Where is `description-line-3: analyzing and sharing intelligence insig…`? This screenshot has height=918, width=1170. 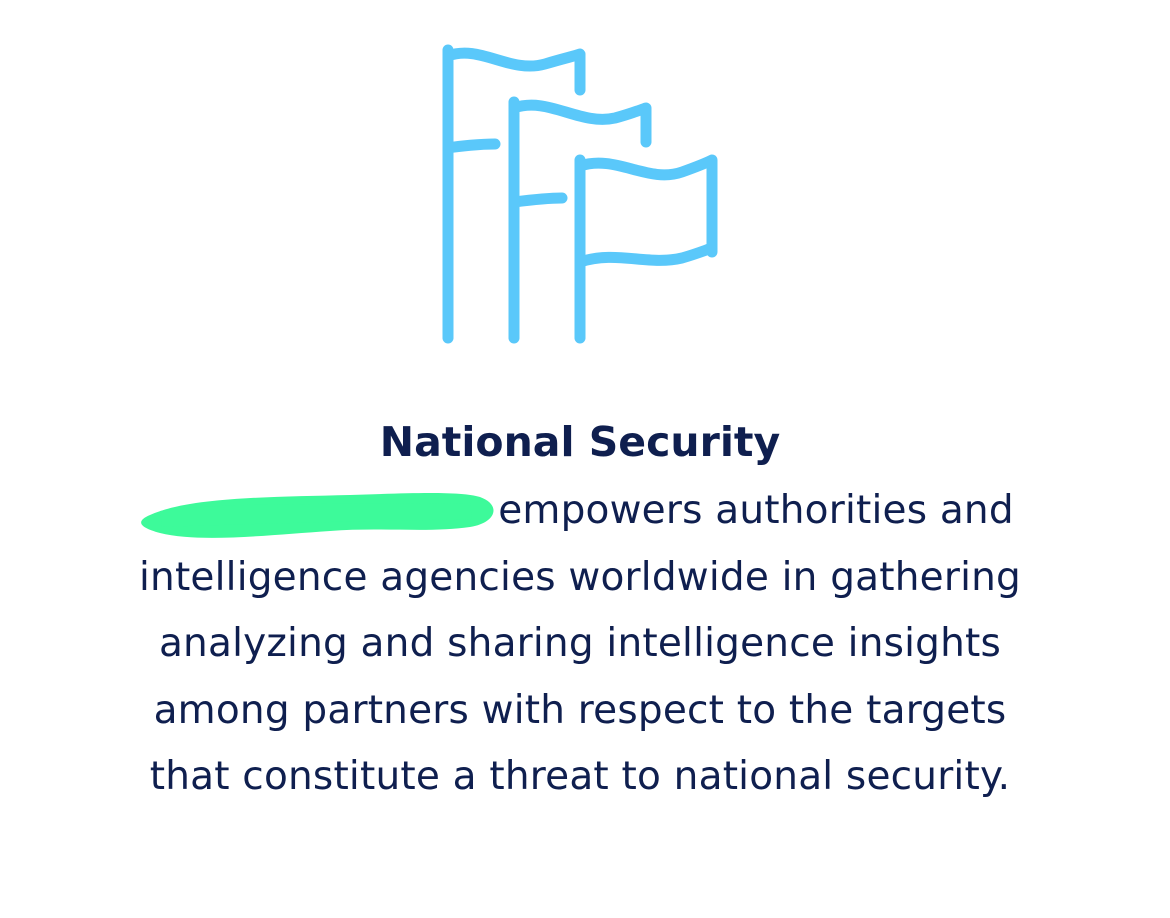 description-line-3: analyzing and sharing intelligence insig… is located at coordinates (580, 643).